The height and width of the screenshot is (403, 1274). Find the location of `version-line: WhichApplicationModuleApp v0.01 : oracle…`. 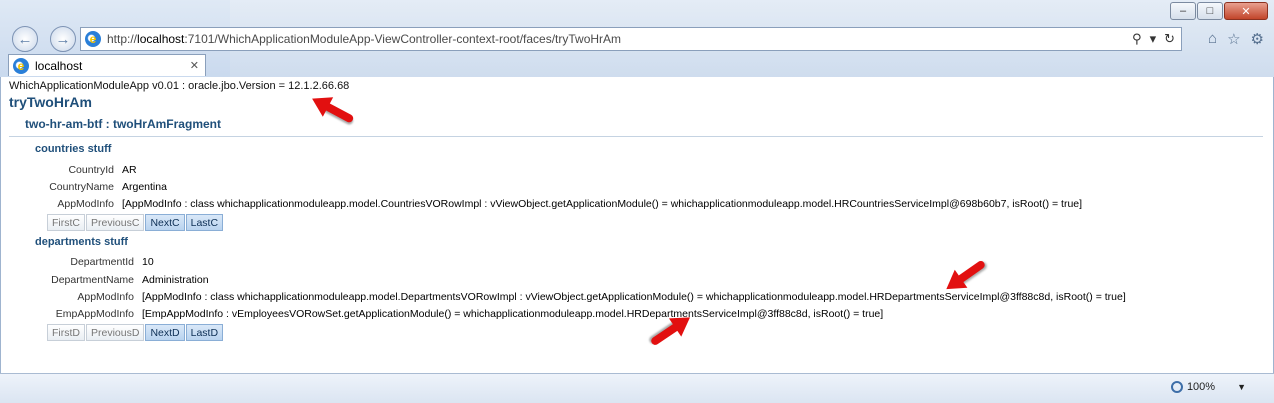

version-line: WhichApplicationModuleApp v0.01 : oracle… is located at coordinates (179, 86).